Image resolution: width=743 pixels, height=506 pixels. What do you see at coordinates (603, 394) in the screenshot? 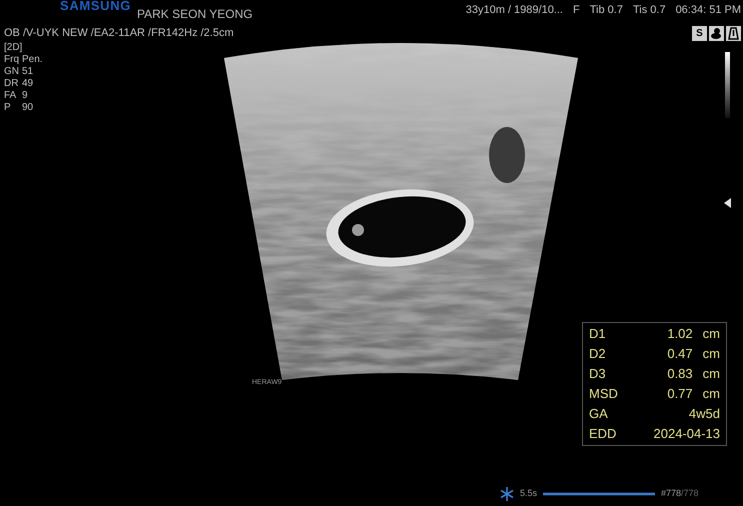
I see `measurement-name: MSD` at bounding box center [603, 394].